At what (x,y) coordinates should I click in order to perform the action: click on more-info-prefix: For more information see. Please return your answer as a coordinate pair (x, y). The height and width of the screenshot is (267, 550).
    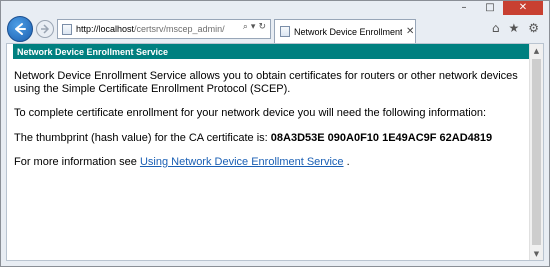
    Looking at the image, I should click on (75, 162).